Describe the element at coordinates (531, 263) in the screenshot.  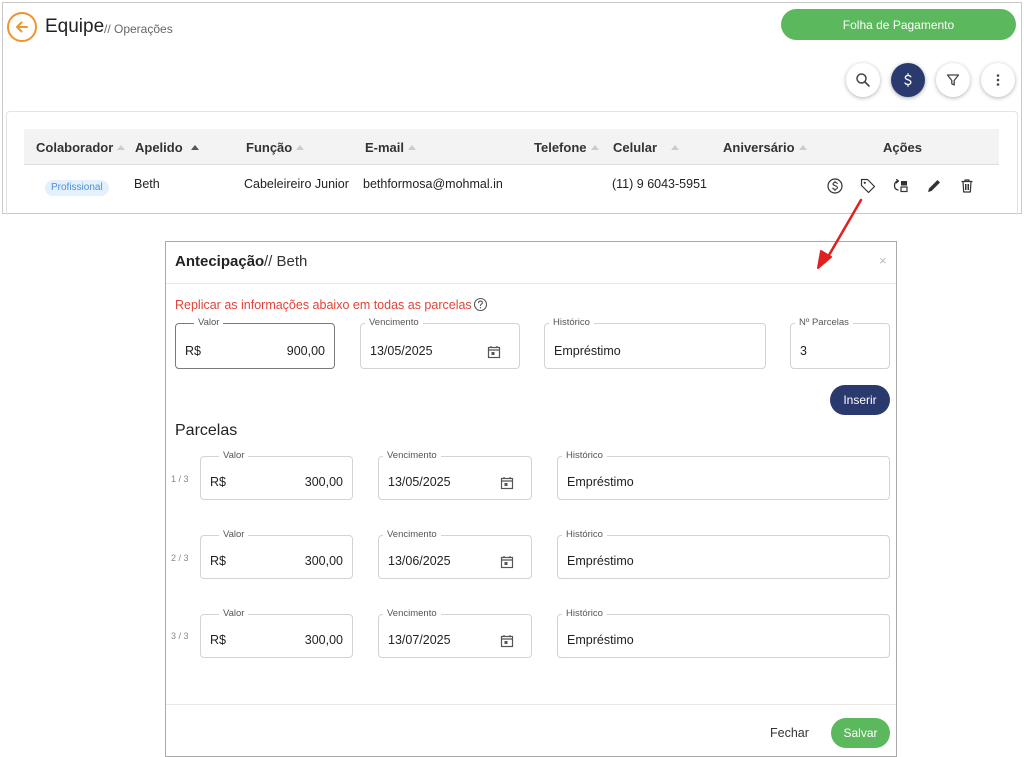
I see `modal-header: Antecipação // Beth ×` at that location.